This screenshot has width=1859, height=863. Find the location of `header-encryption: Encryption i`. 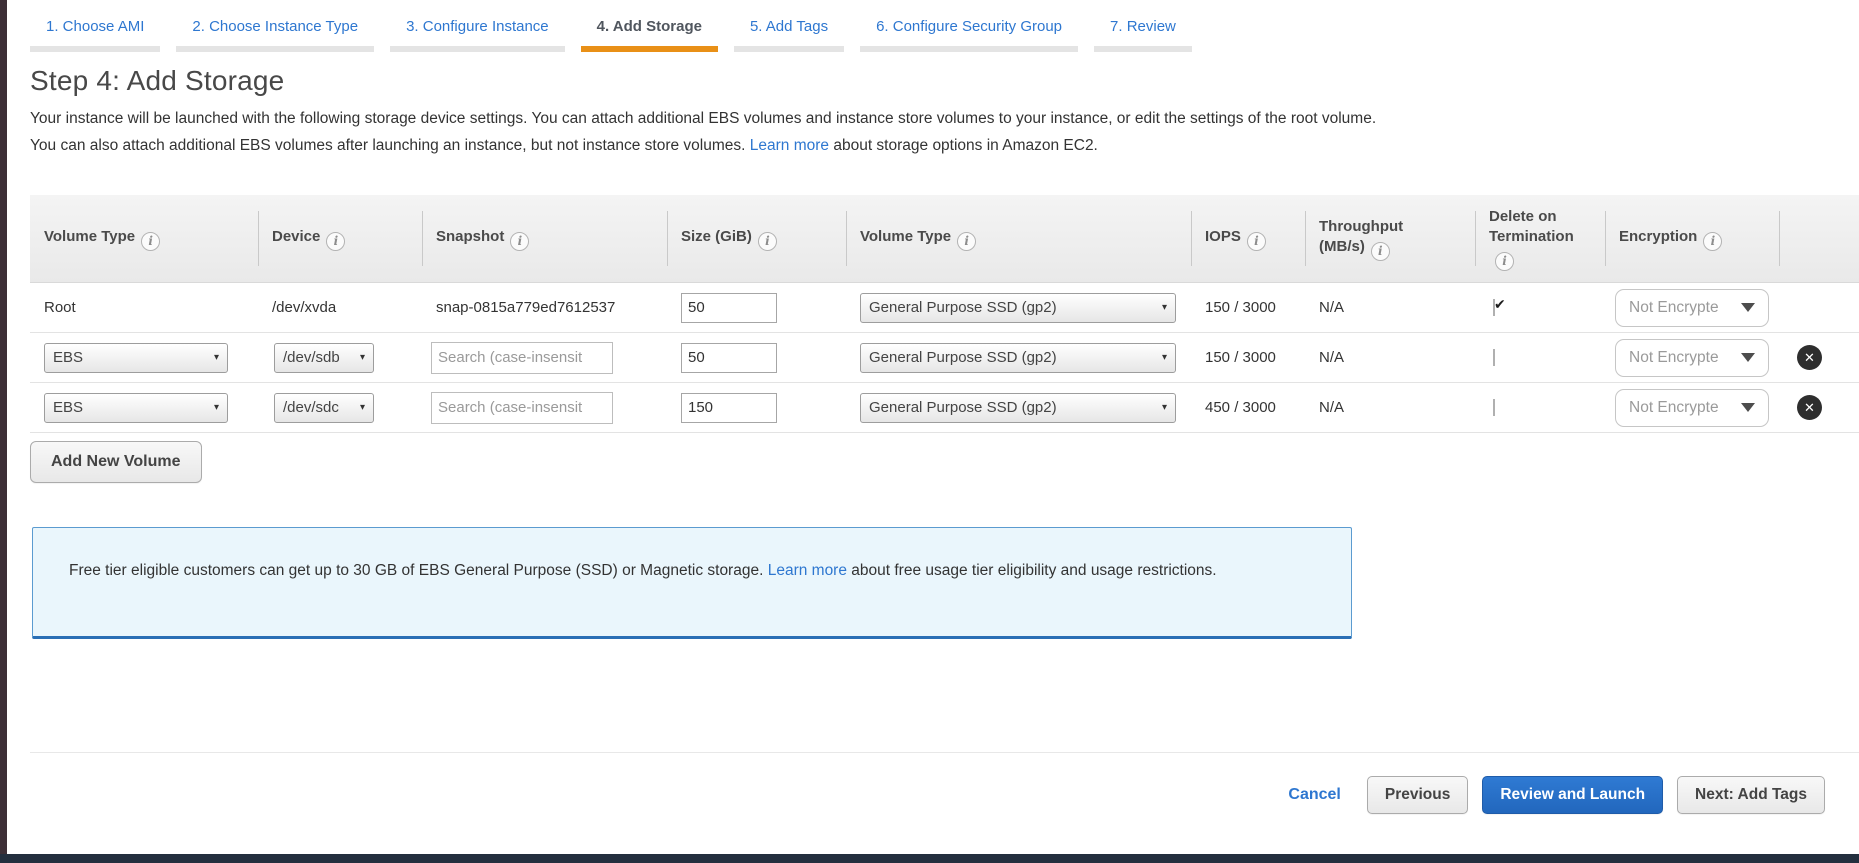

header-encryption: Encryption i is located at coordinates (1692, 238).